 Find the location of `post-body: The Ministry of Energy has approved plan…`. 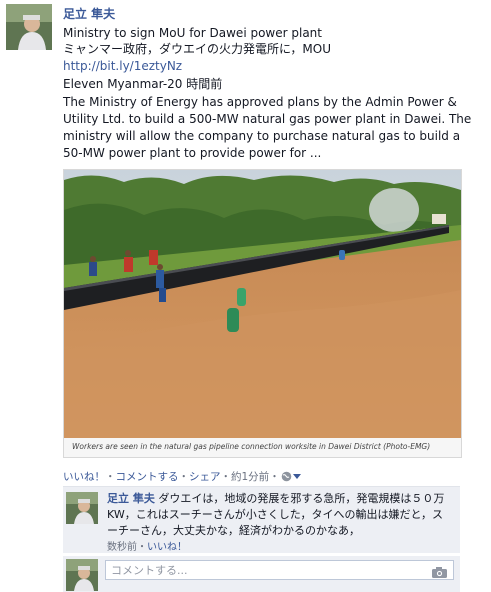

post-body: The Ministry of Energy has approved plan… is located at coordinates (267, 127).